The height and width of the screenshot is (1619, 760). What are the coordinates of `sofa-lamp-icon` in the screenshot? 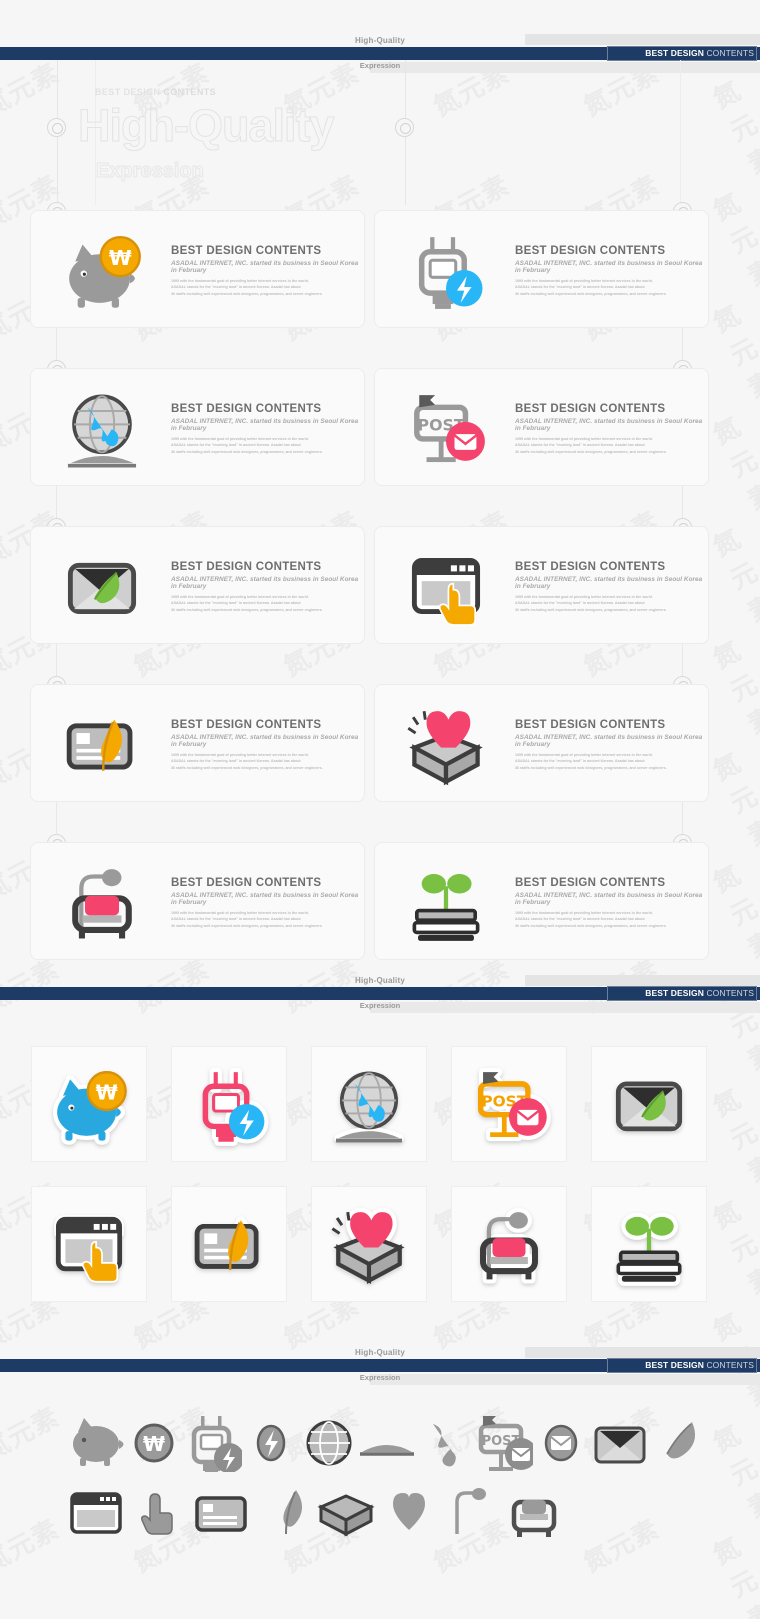 It's located at (509, 1246).